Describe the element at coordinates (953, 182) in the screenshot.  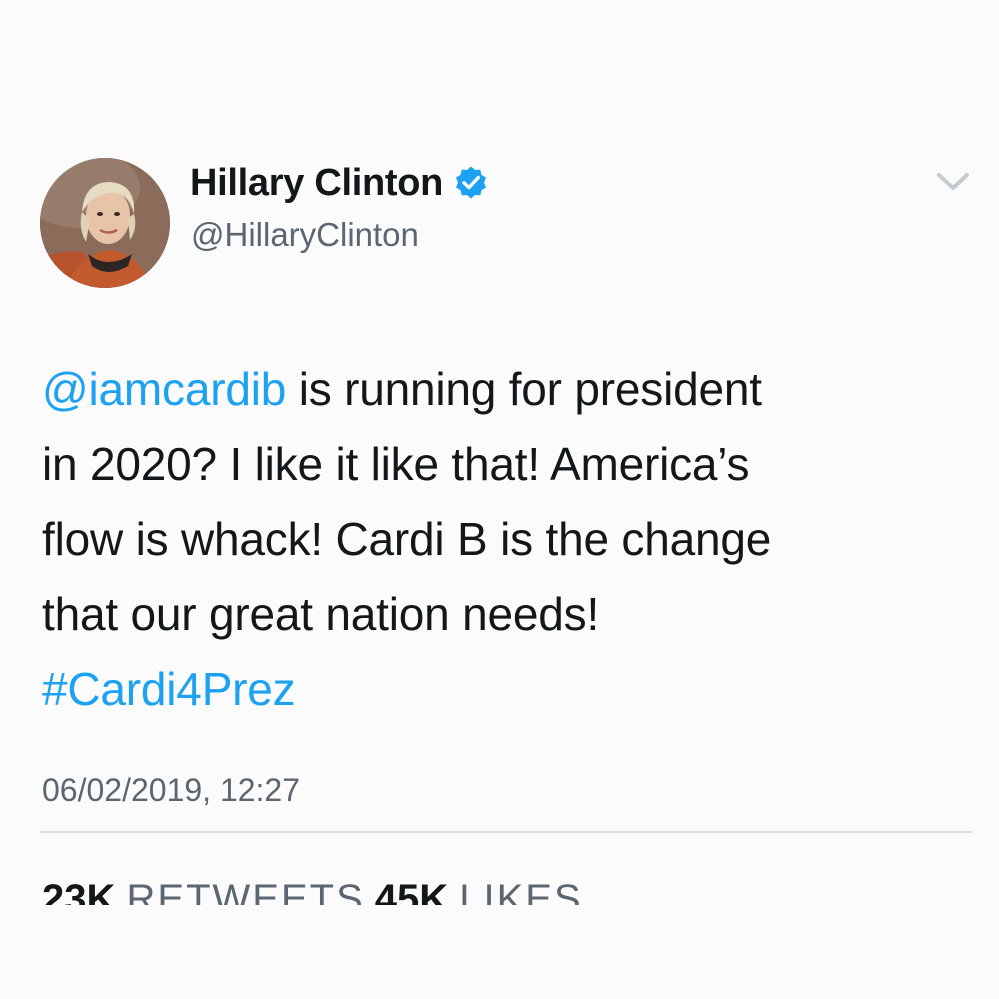
I see `chevron-down-icon` at that location.